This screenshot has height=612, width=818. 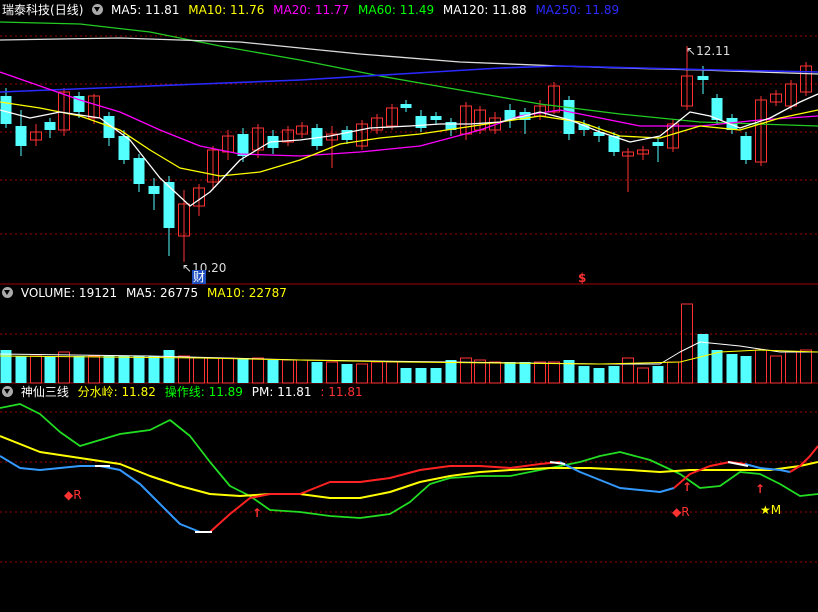 I want to click on indicator-name: 神仙三线, so click(x=44, y=392).